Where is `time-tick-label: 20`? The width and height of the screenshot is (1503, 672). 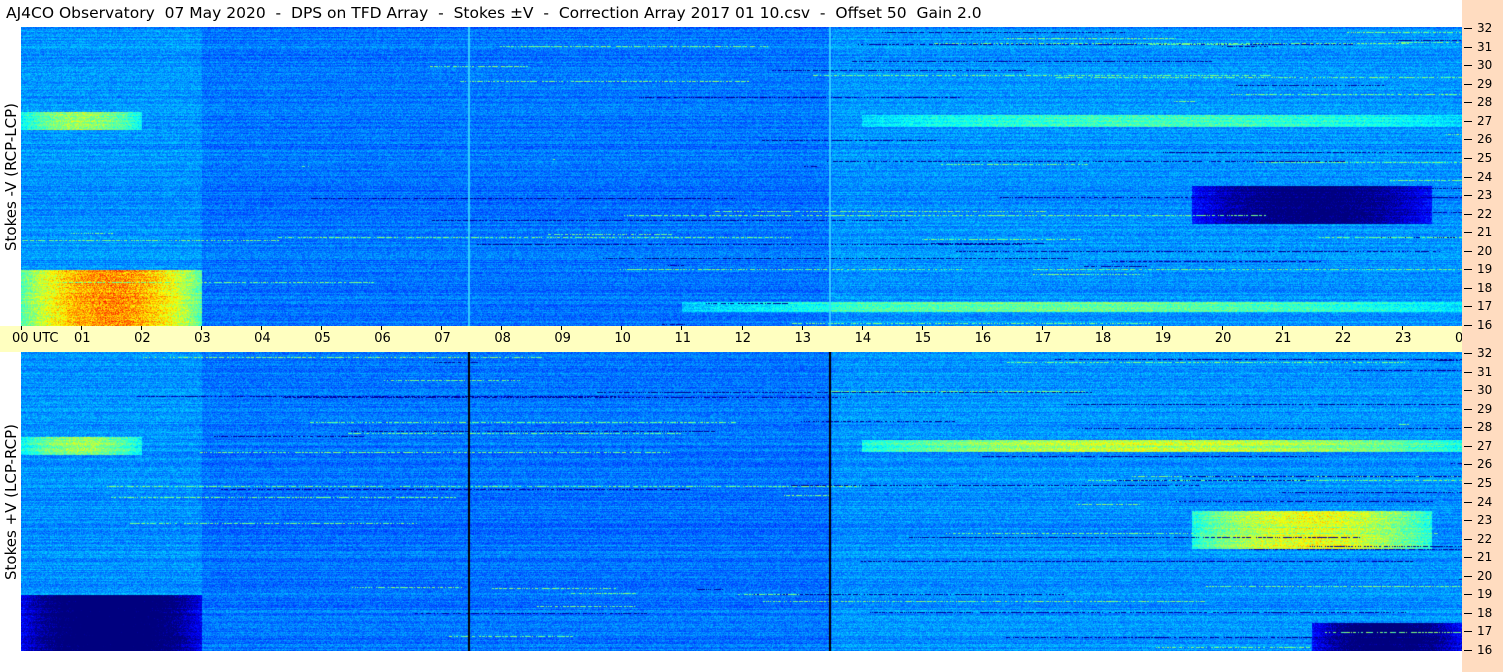 time-tick-label: 20 is located at coordinates (1223, 338).